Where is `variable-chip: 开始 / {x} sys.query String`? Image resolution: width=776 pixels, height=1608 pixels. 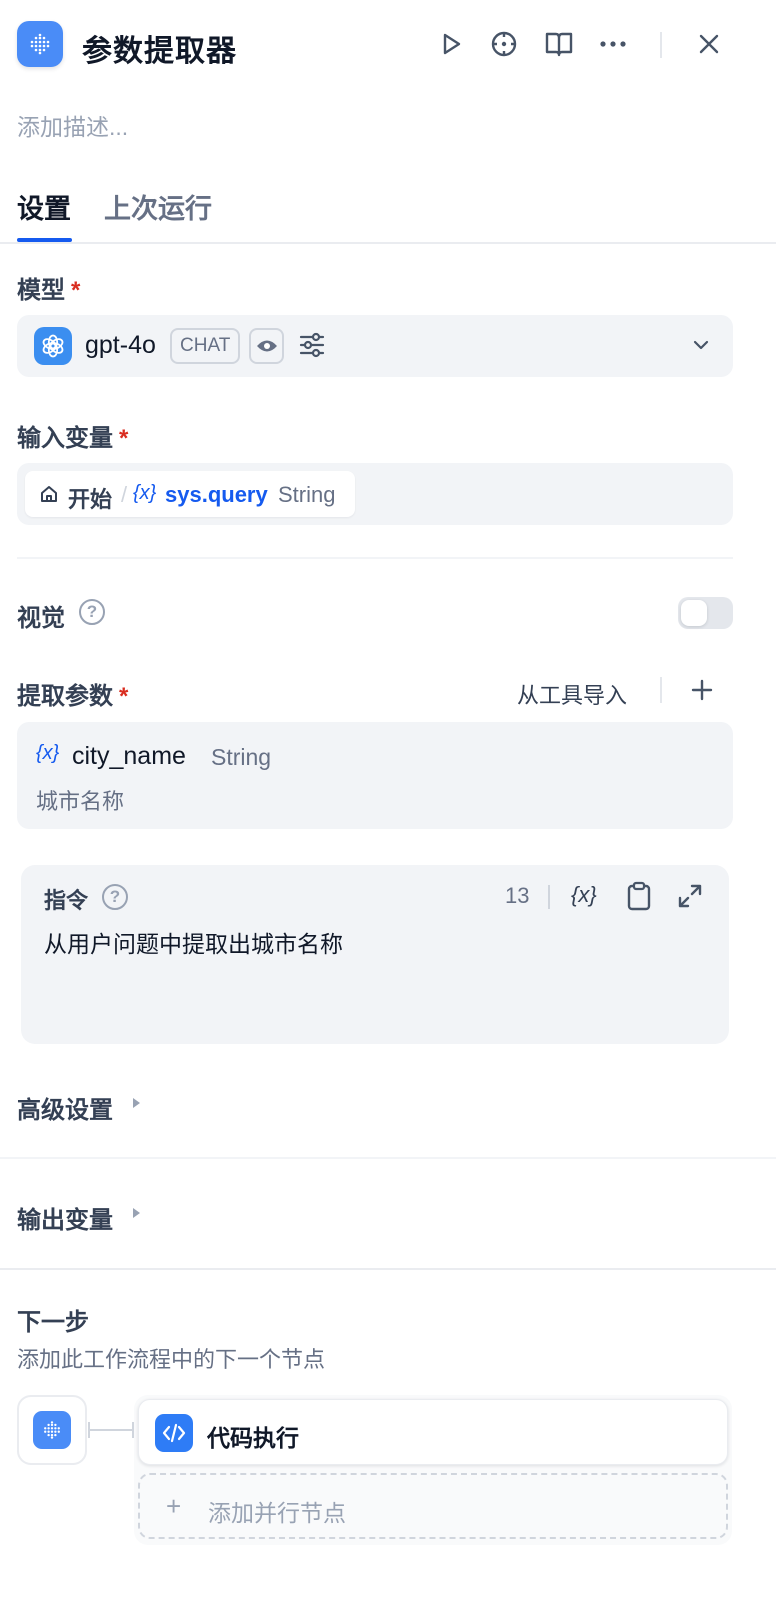
variable-chip: 开始 / {x} sys.query String is located at coordinates (190, 494).